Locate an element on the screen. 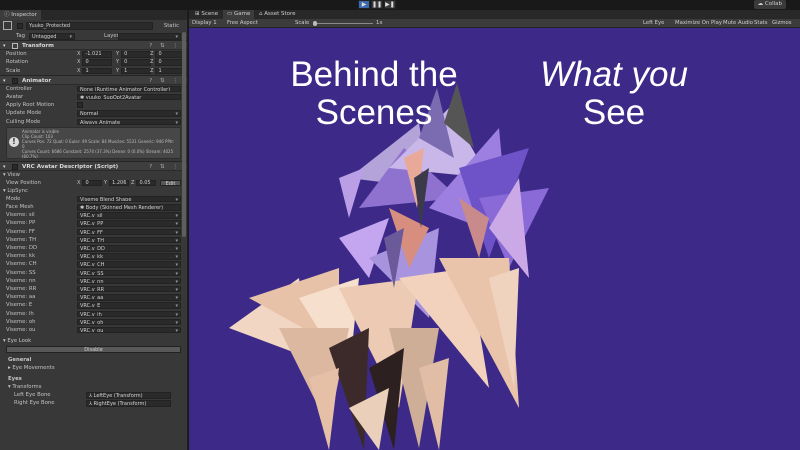  viseme-label: Viseme: ou is located at coordinates (21, 329).